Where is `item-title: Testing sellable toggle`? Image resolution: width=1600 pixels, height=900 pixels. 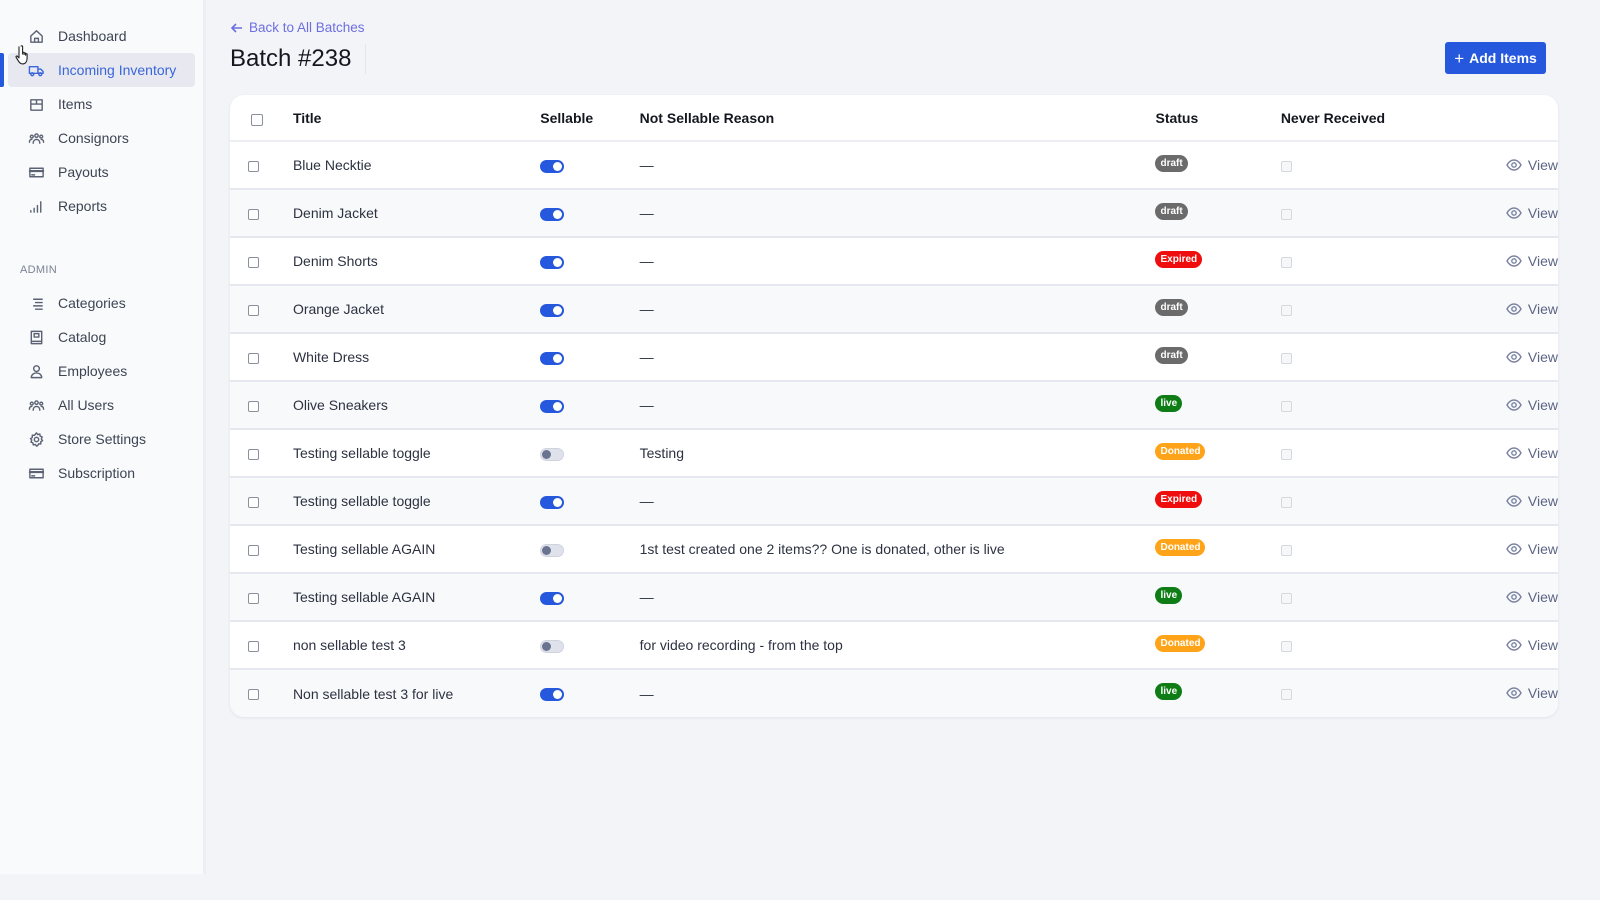 item-title: Testing sellable toggle is located at coordinates (416, 501).